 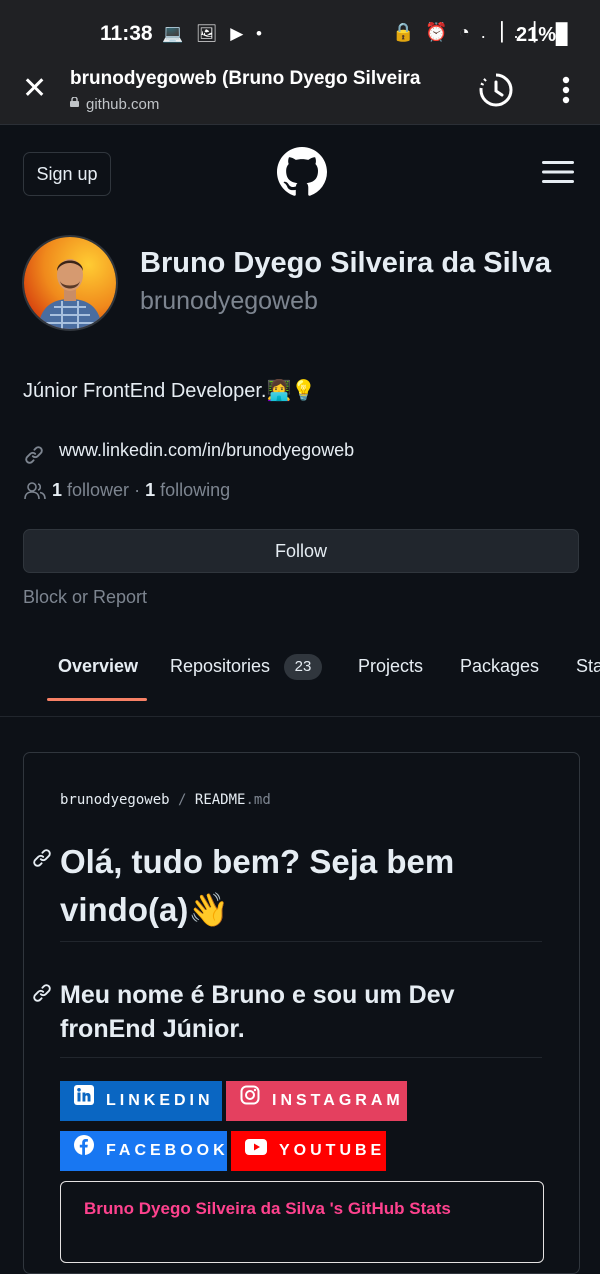 I want to click on tab-repositories: Repositories, so click(x=220, y=666).